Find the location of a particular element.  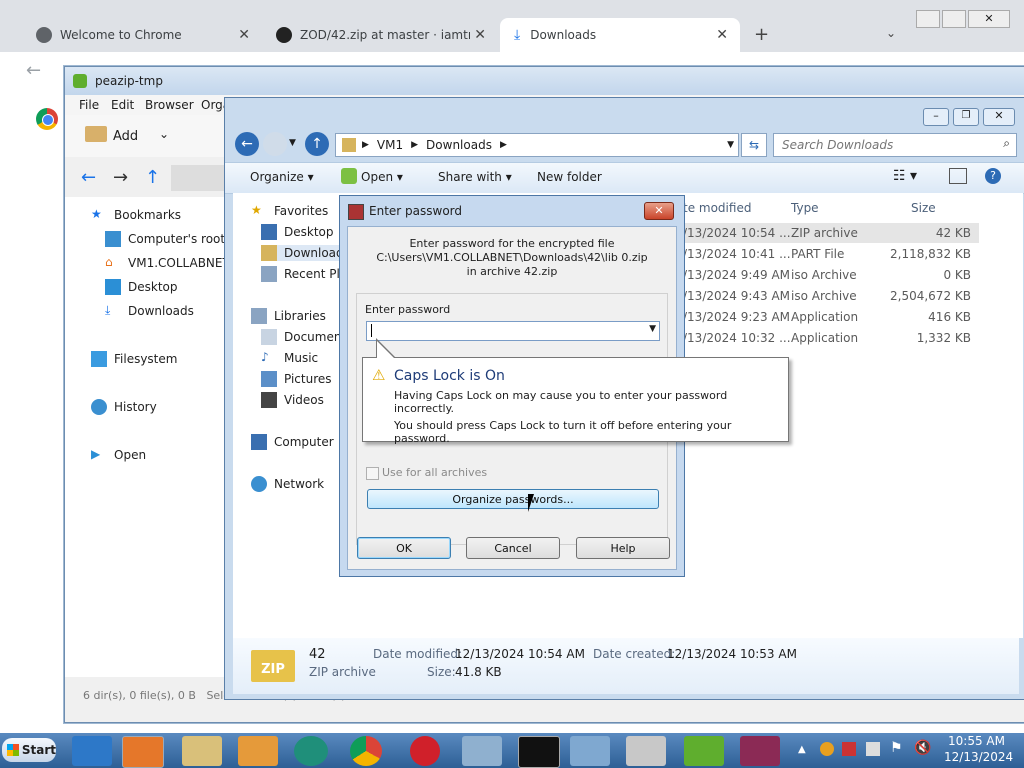

chrome-tab-downloads: ⤓ Downloads ✕ is located at coordinates (620, 35).